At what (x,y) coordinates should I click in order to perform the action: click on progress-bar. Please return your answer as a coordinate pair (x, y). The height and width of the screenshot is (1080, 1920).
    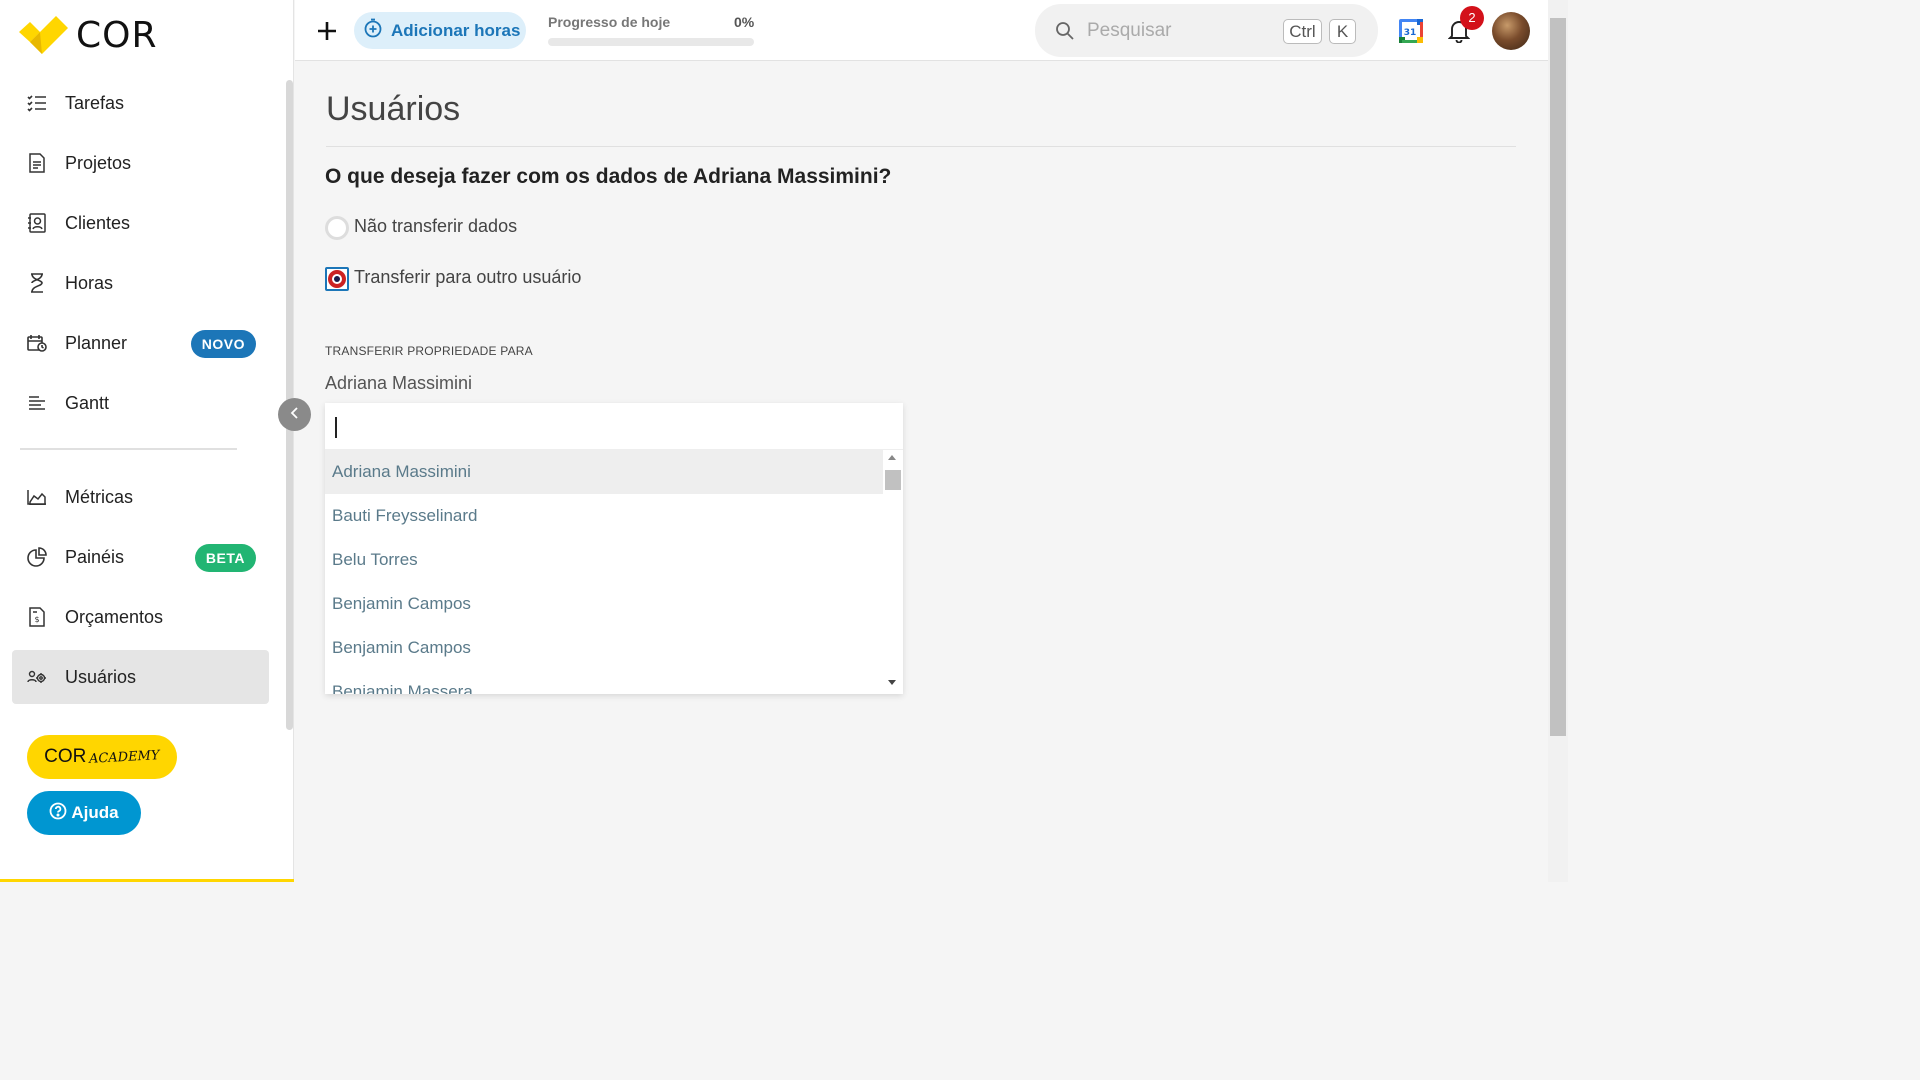
    Looking at the image, I should click on (651, 42).